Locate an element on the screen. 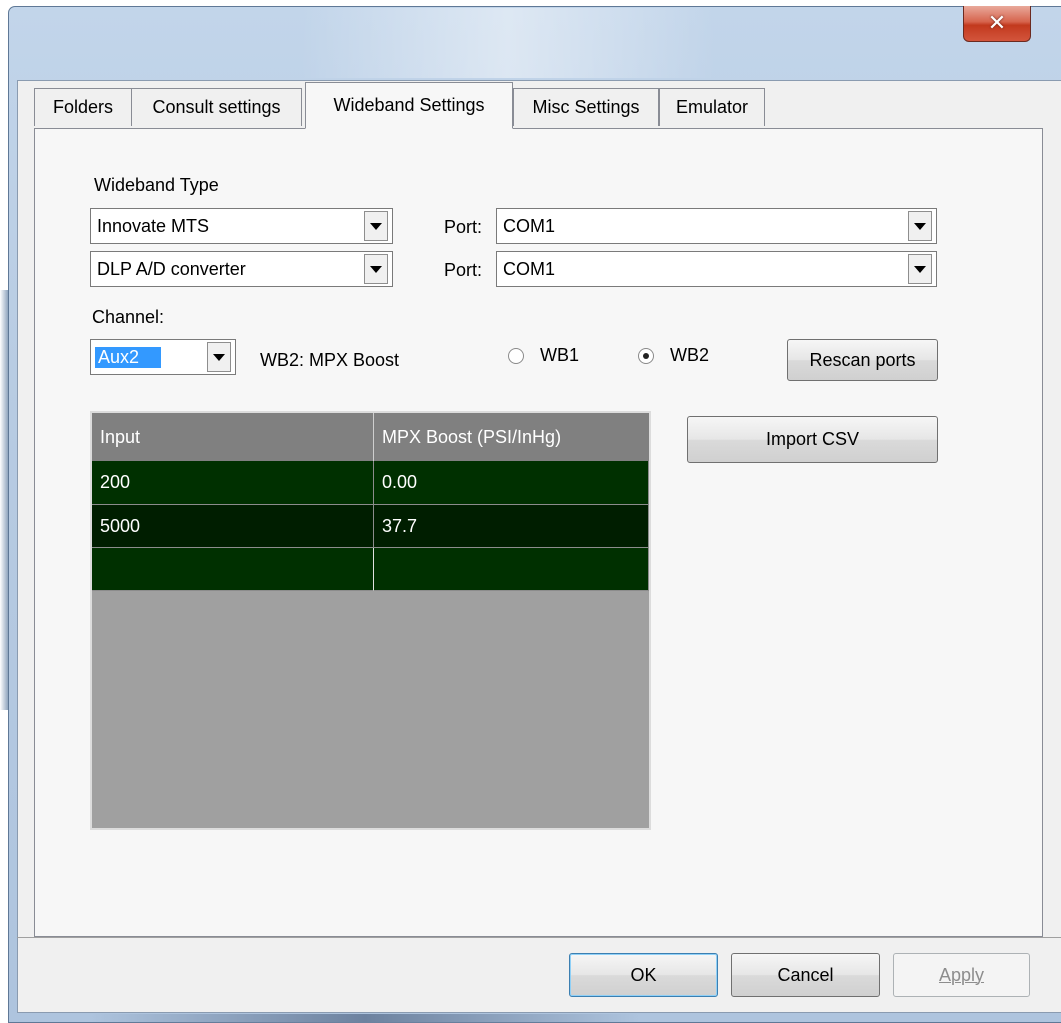 This screenshot has width=1061, height=1023. window-left-edge is located at coordinates (4, 500).